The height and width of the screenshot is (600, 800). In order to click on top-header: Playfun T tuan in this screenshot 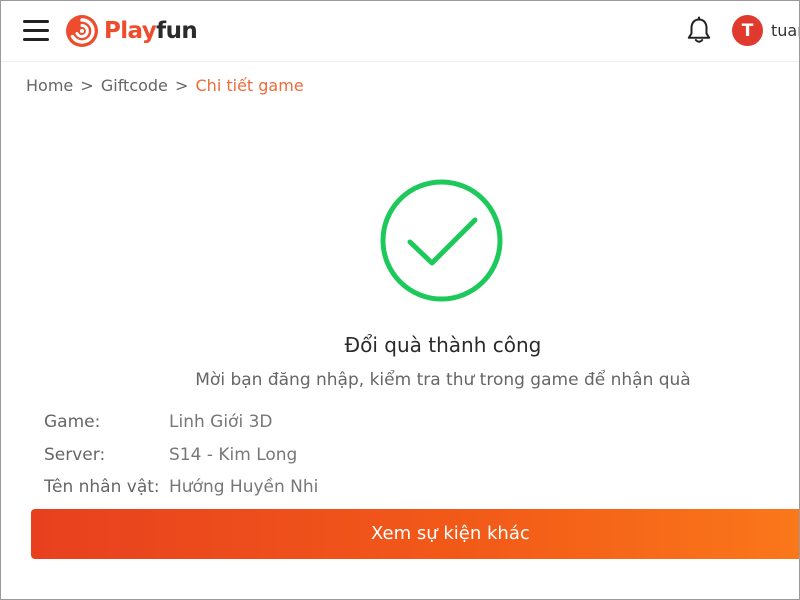, I will do `click(400, 31)`.